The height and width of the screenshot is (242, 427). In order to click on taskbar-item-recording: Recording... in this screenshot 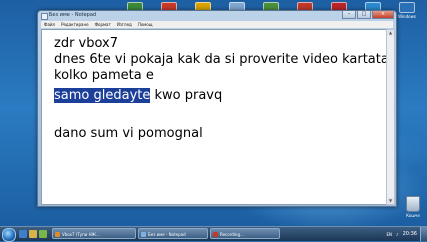, I will do `click(245, 233)`.